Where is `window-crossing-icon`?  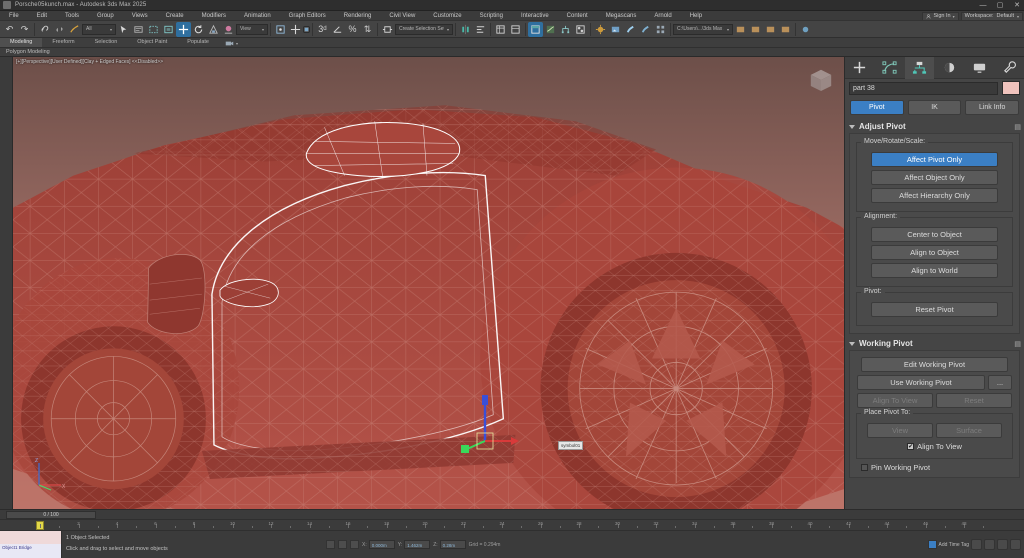
window-crossing-icon is located at coordinates (168, 29).